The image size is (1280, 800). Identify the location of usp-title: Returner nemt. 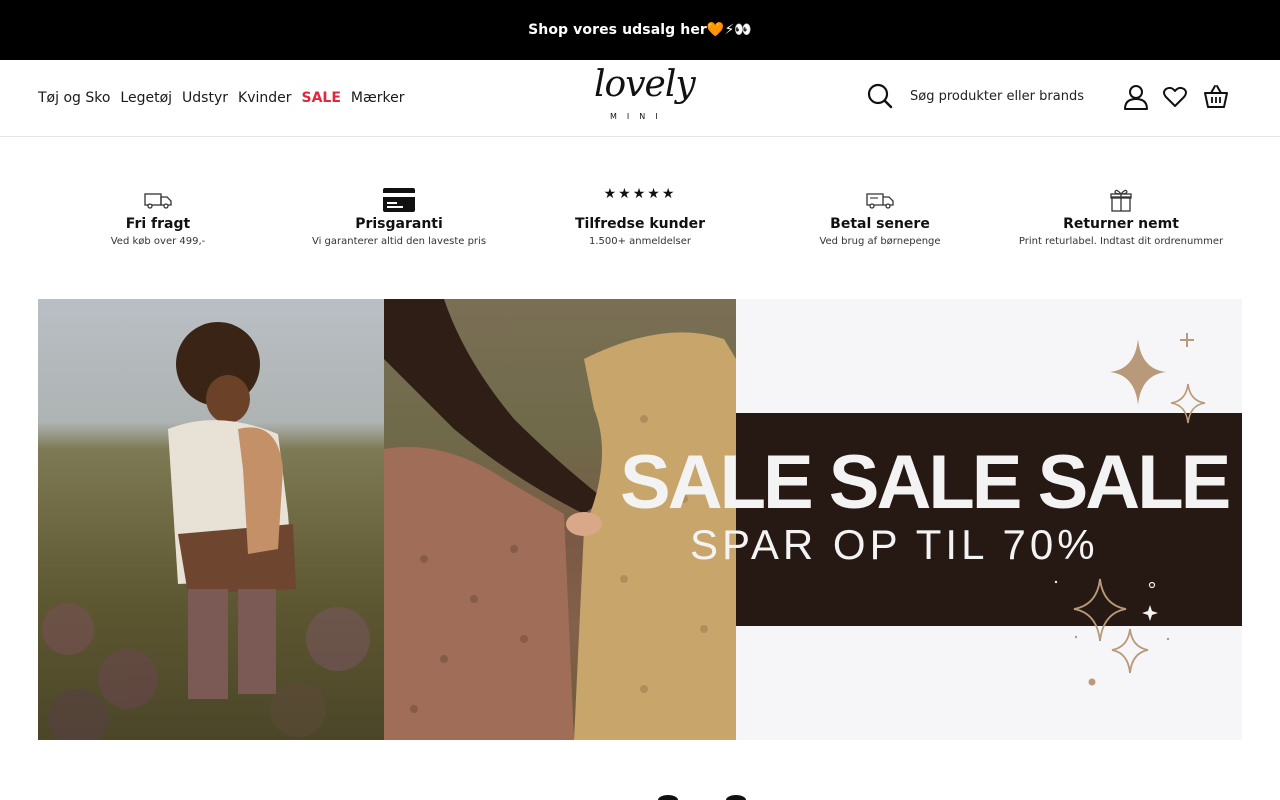
(1121, 224).